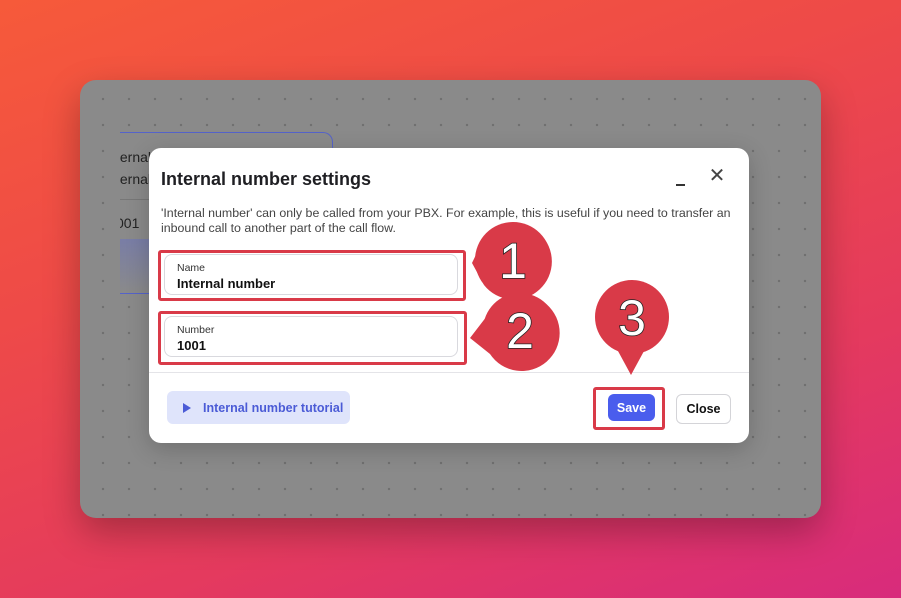 The image size is (901, 598). I want to click on callout-marker-3: 3, so click(632, 327).